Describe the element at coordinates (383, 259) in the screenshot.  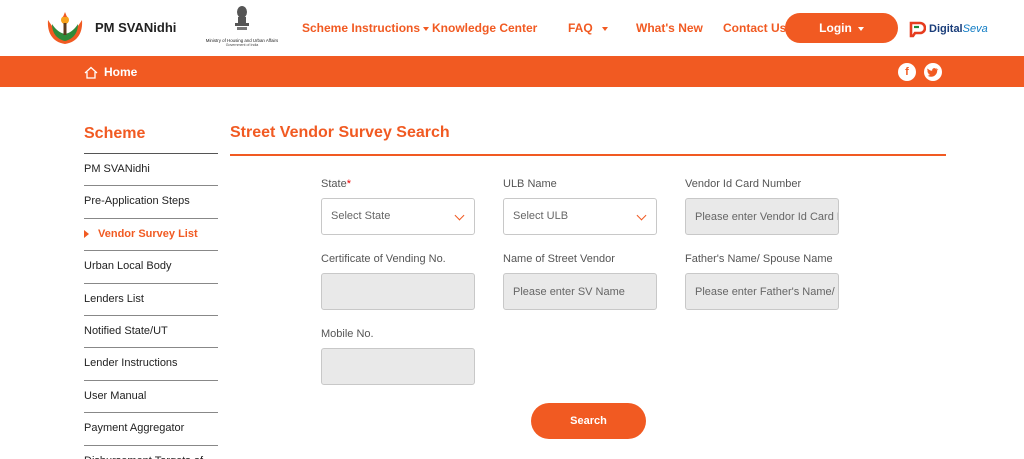
I see `certificate-label: Certificate of Vending No.` at that location.